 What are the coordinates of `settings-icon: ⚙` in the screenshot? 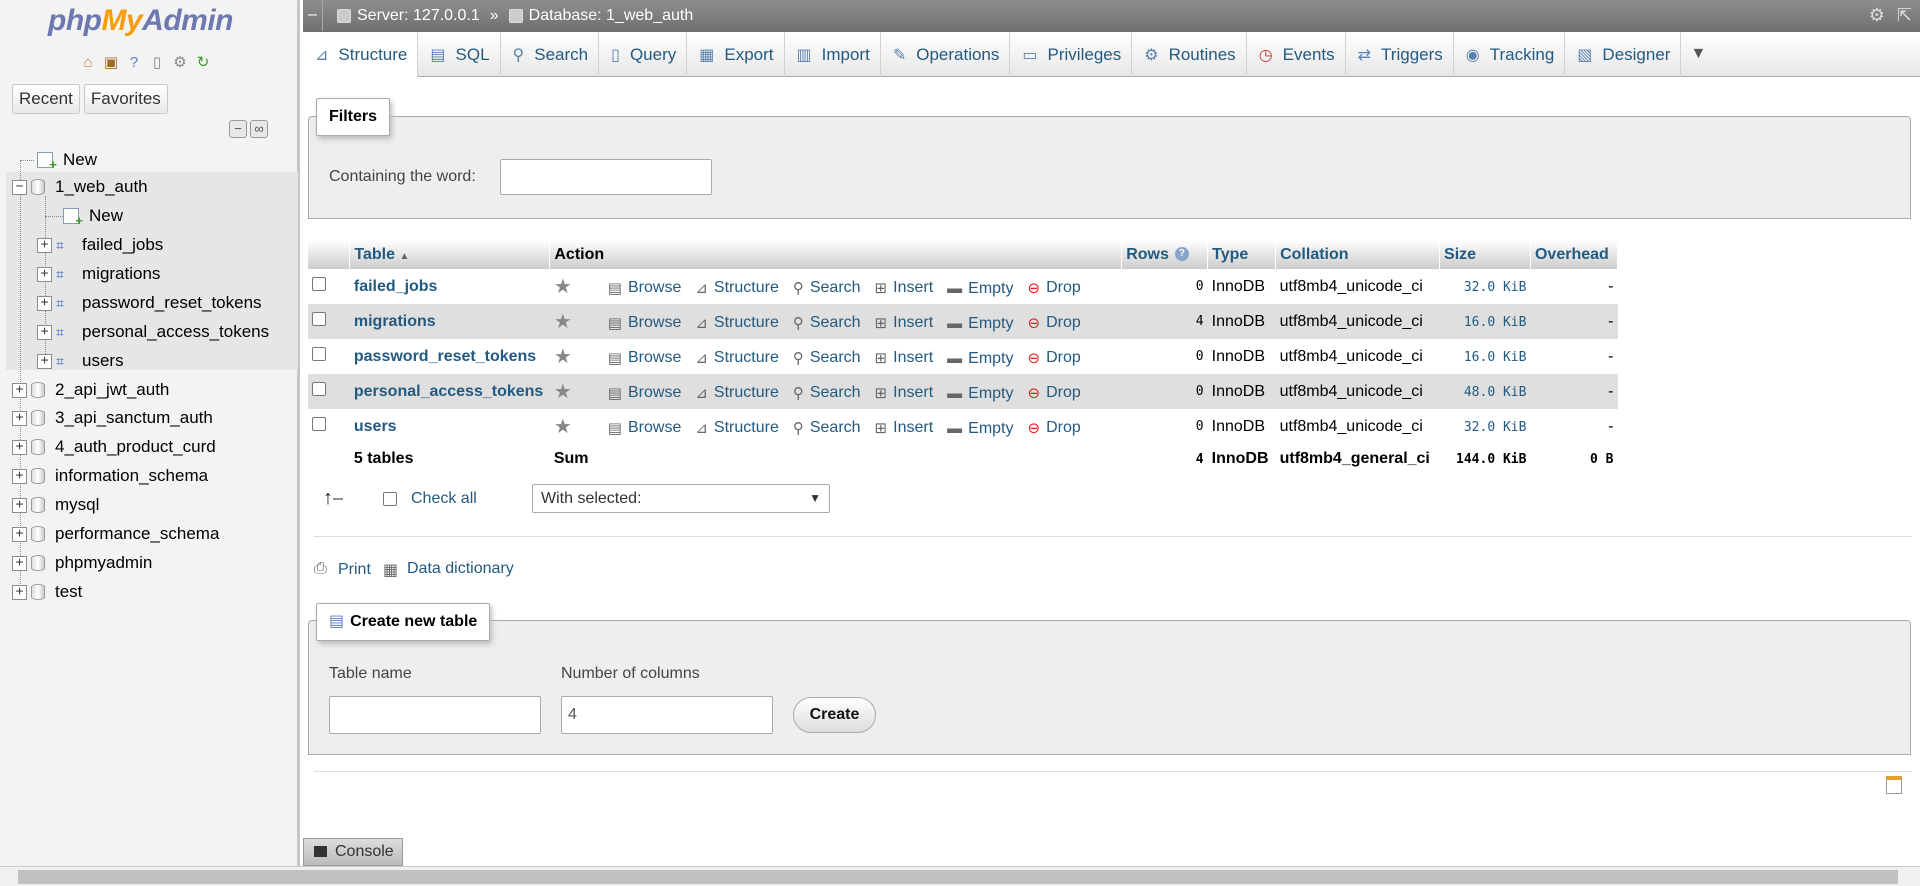 It's located at (1877, 15).